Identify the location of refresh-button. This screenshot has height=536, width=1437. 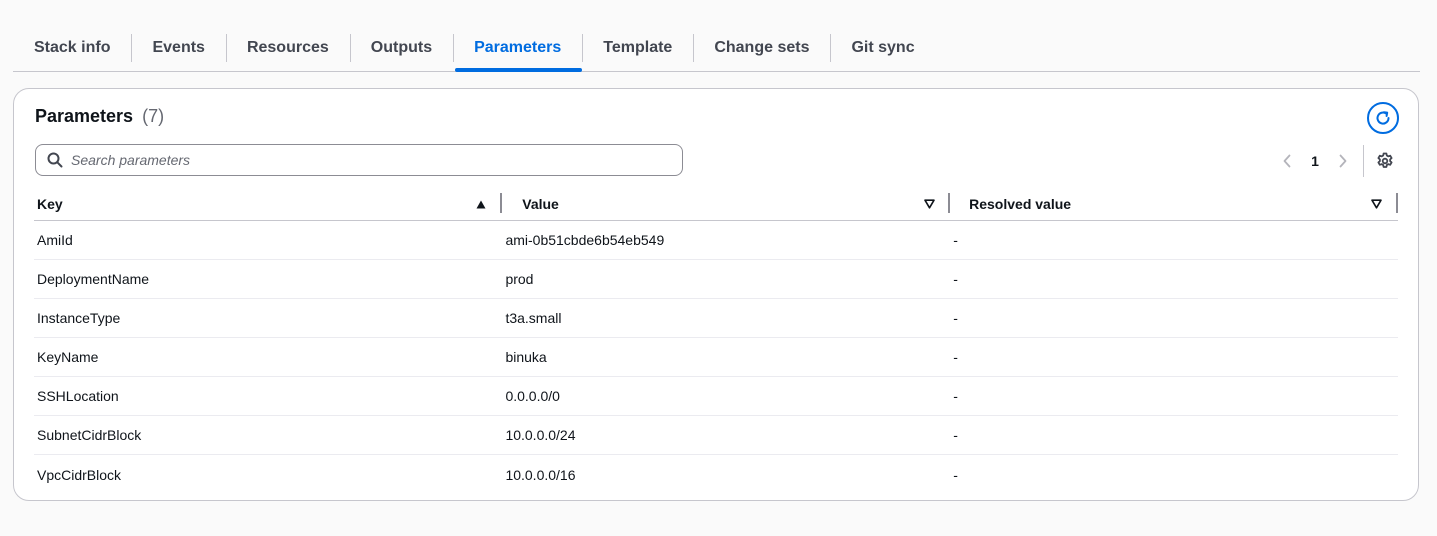
(1383, 118).